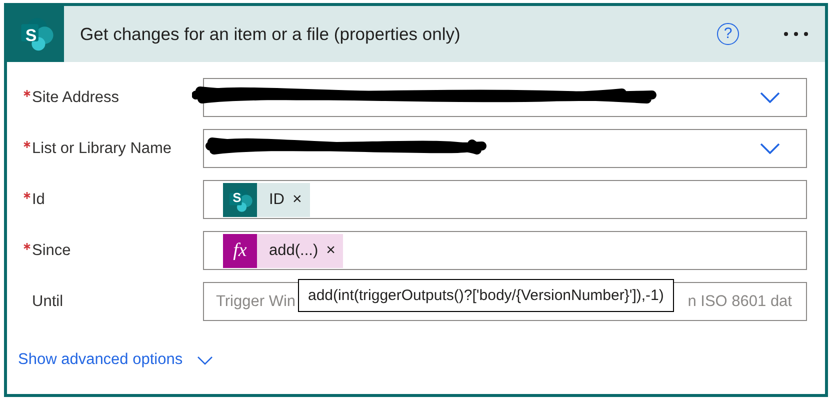 The image size is (832, 400). I want to click on expression-tooltip: add(int(triggerOutputs()?['body/{VersionNumber}']),-1), so click(486, 295).